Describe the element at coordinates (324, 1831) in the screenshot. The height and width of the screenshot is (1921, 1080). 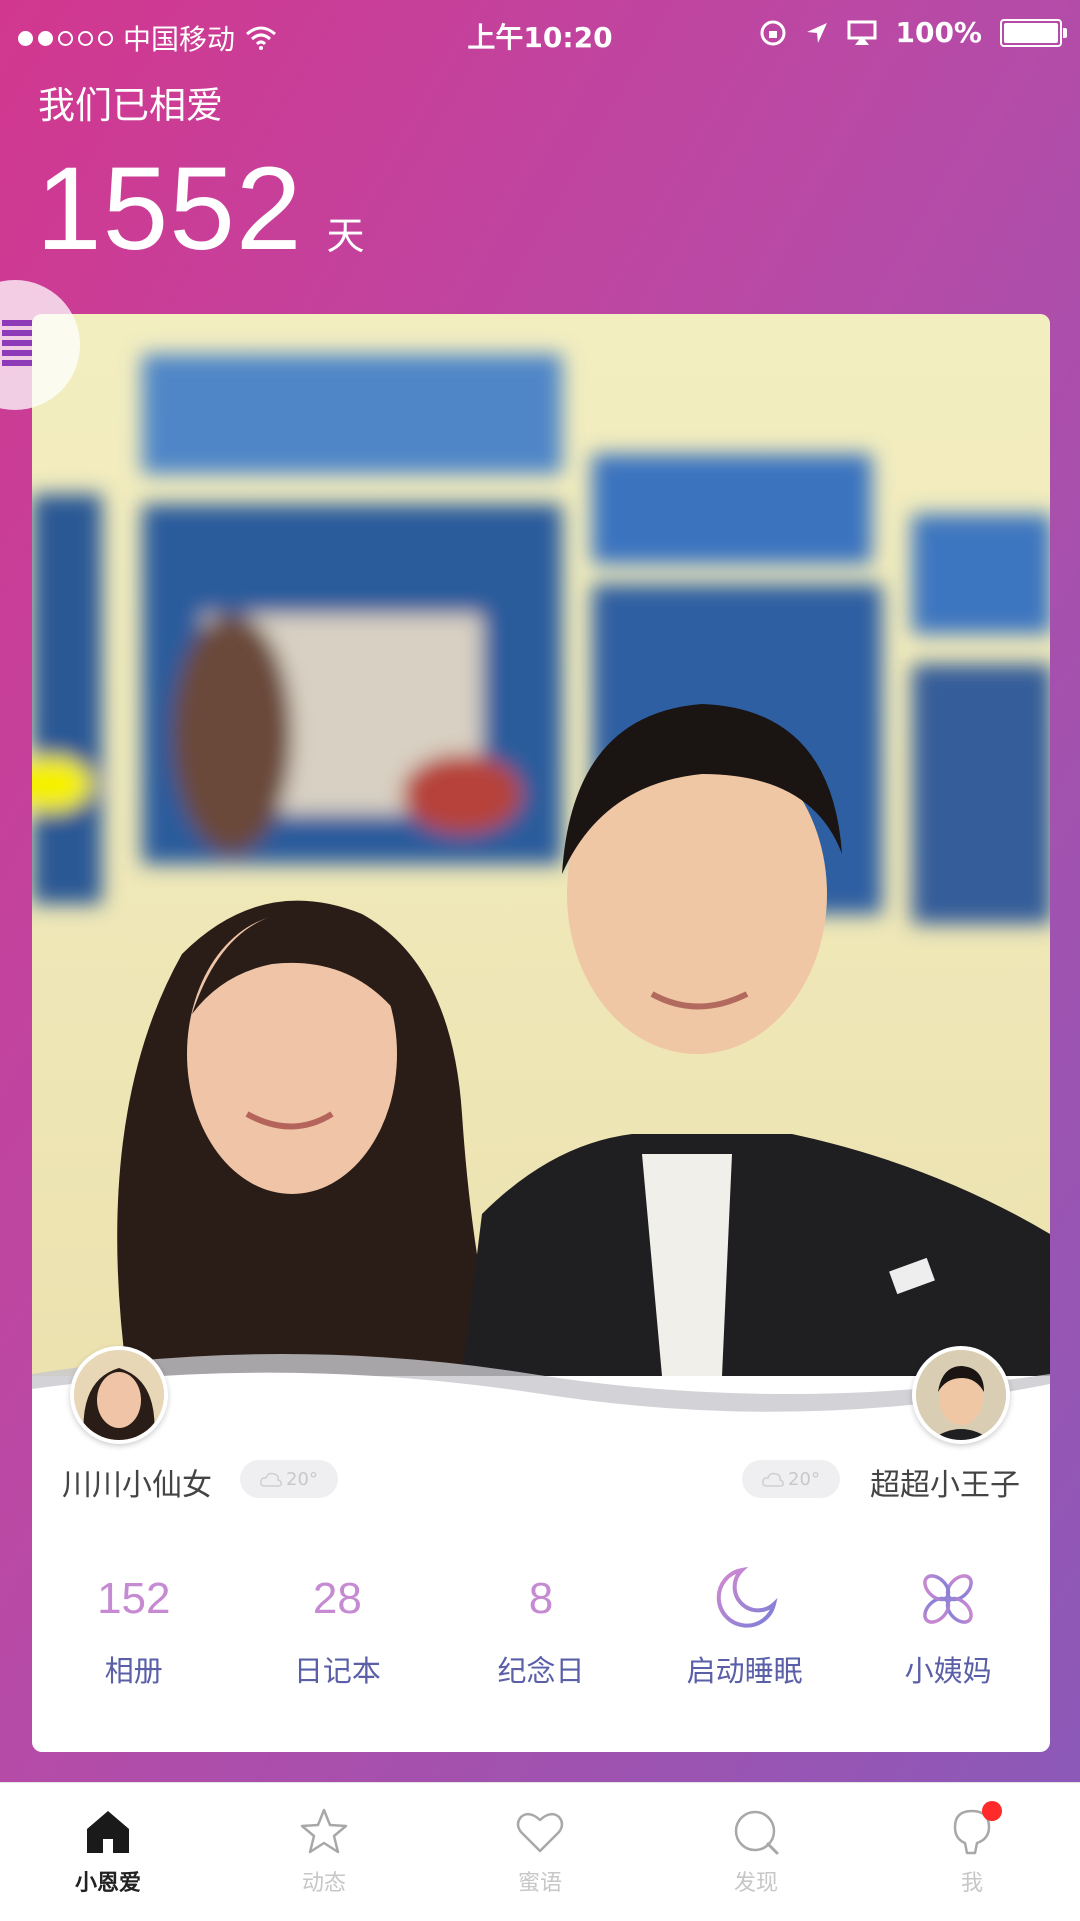
I see `star-icon` at that location.